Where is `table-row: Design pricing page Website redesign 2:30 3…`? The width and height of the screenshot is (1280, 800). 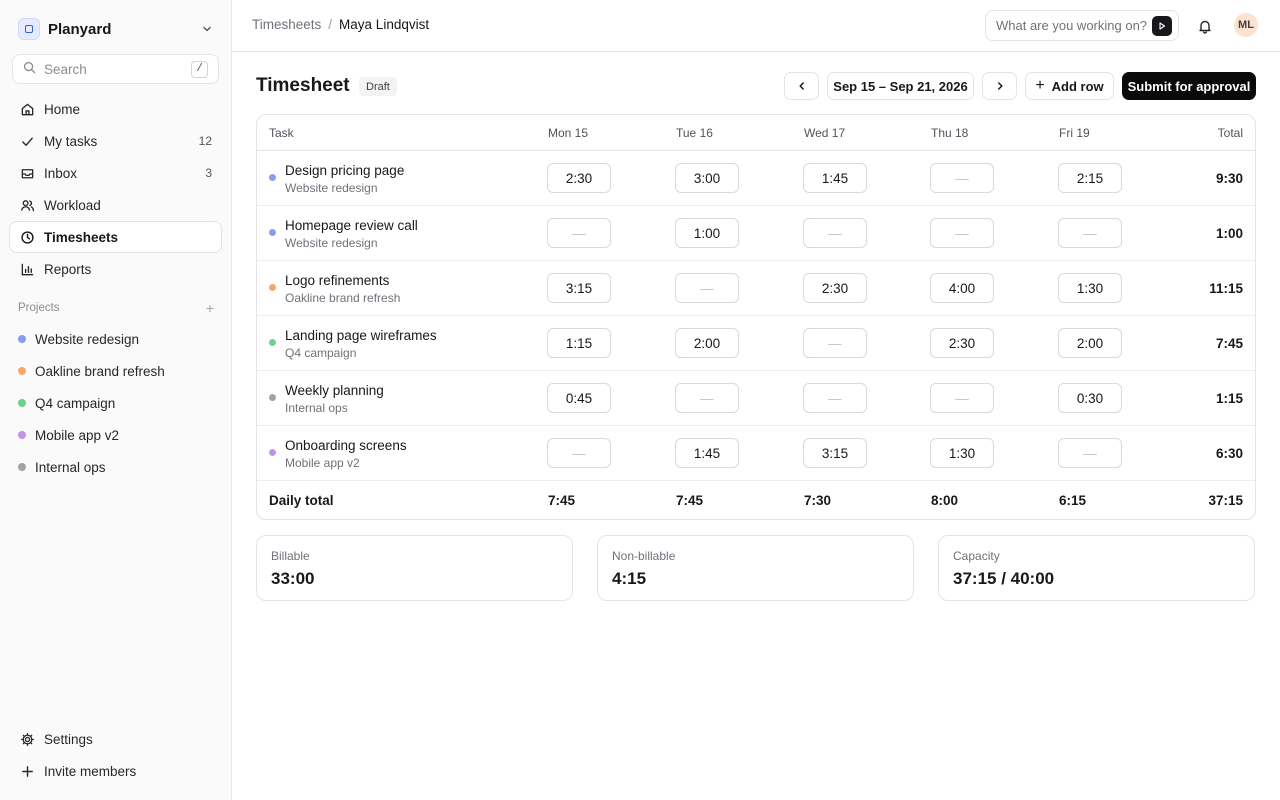 table-row: Design pricing page Website redesign 2:30 3… is located at coordinates (756, 178).